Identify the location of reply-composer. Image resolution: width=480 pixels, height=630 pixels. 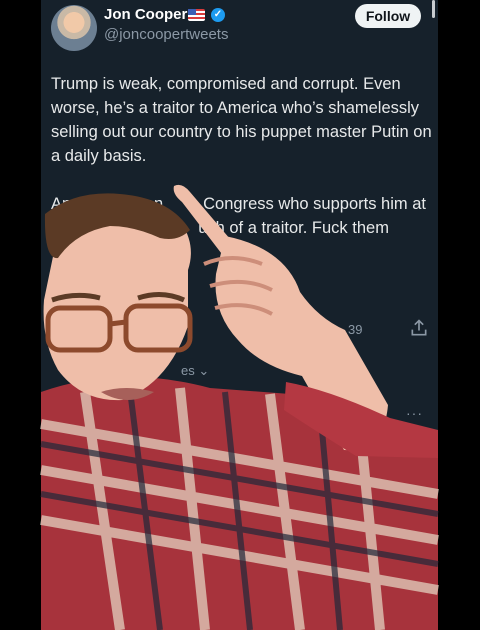
(385, 573).